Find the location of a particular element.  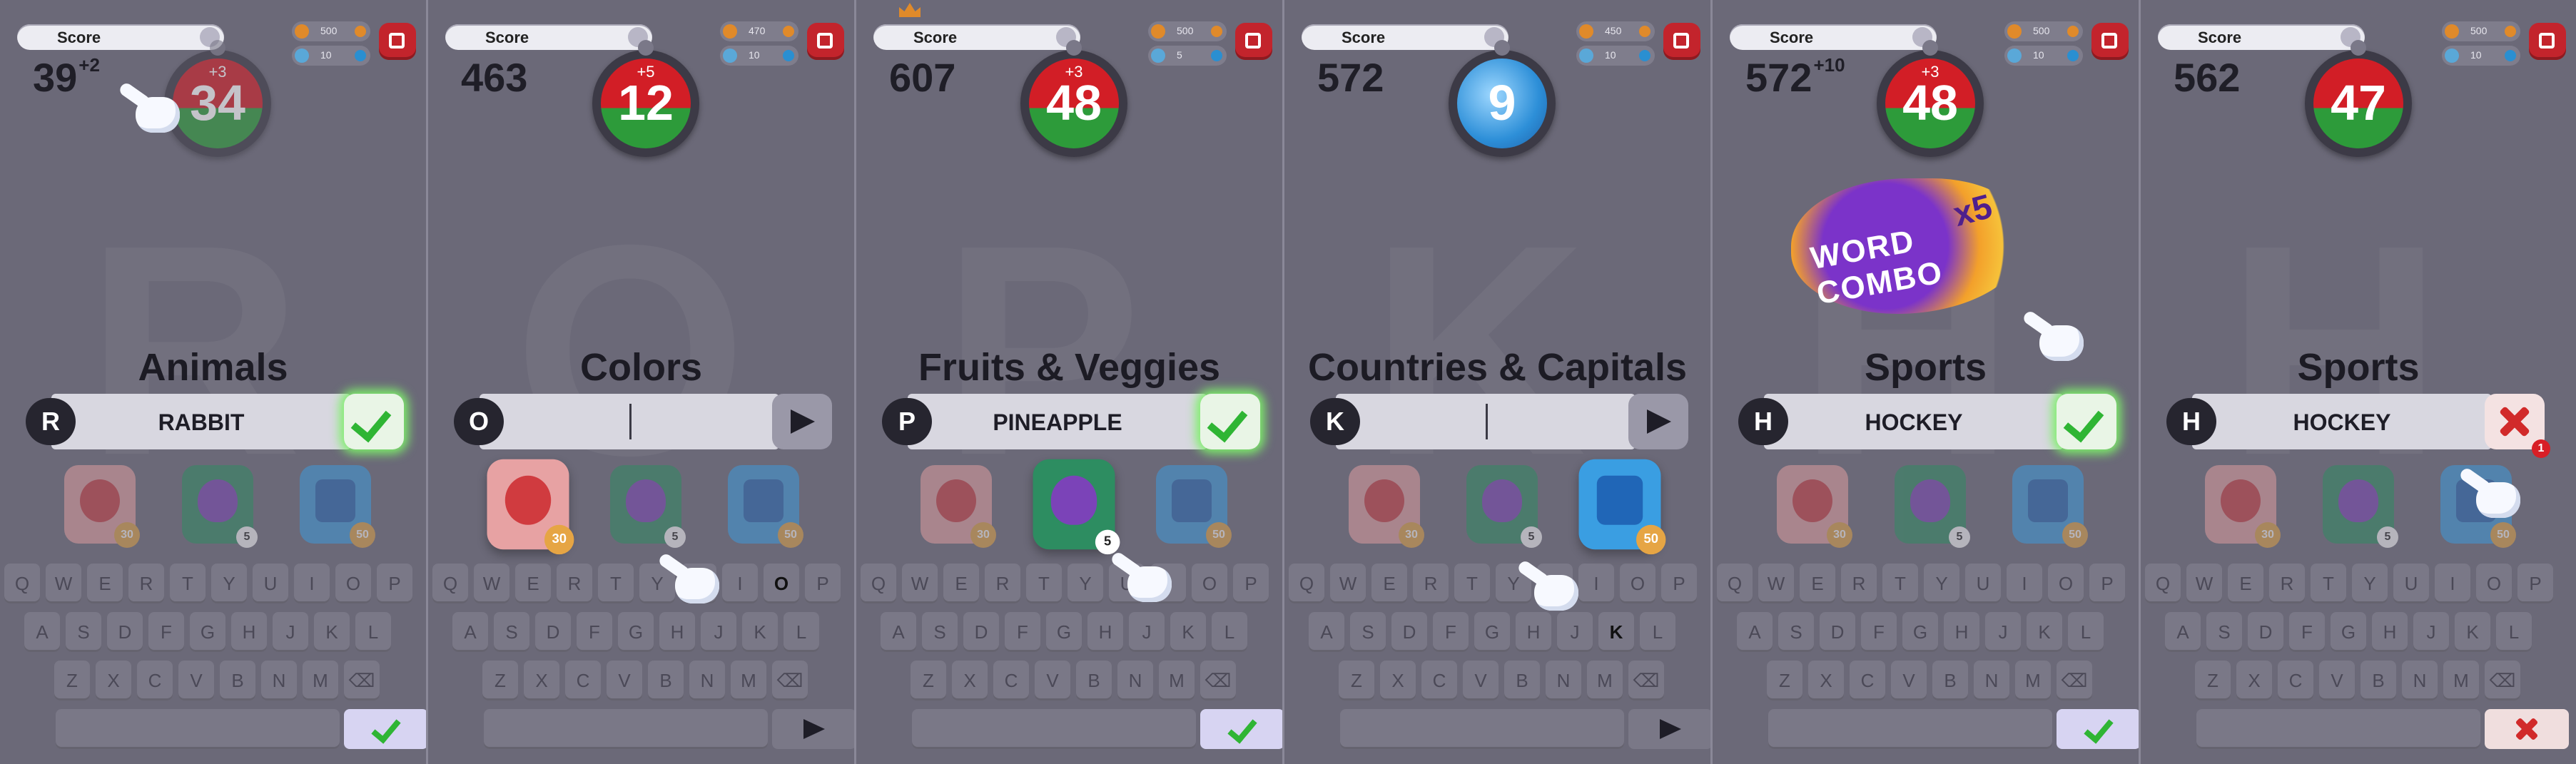

answer-input is located at coordinates (1486, 421).